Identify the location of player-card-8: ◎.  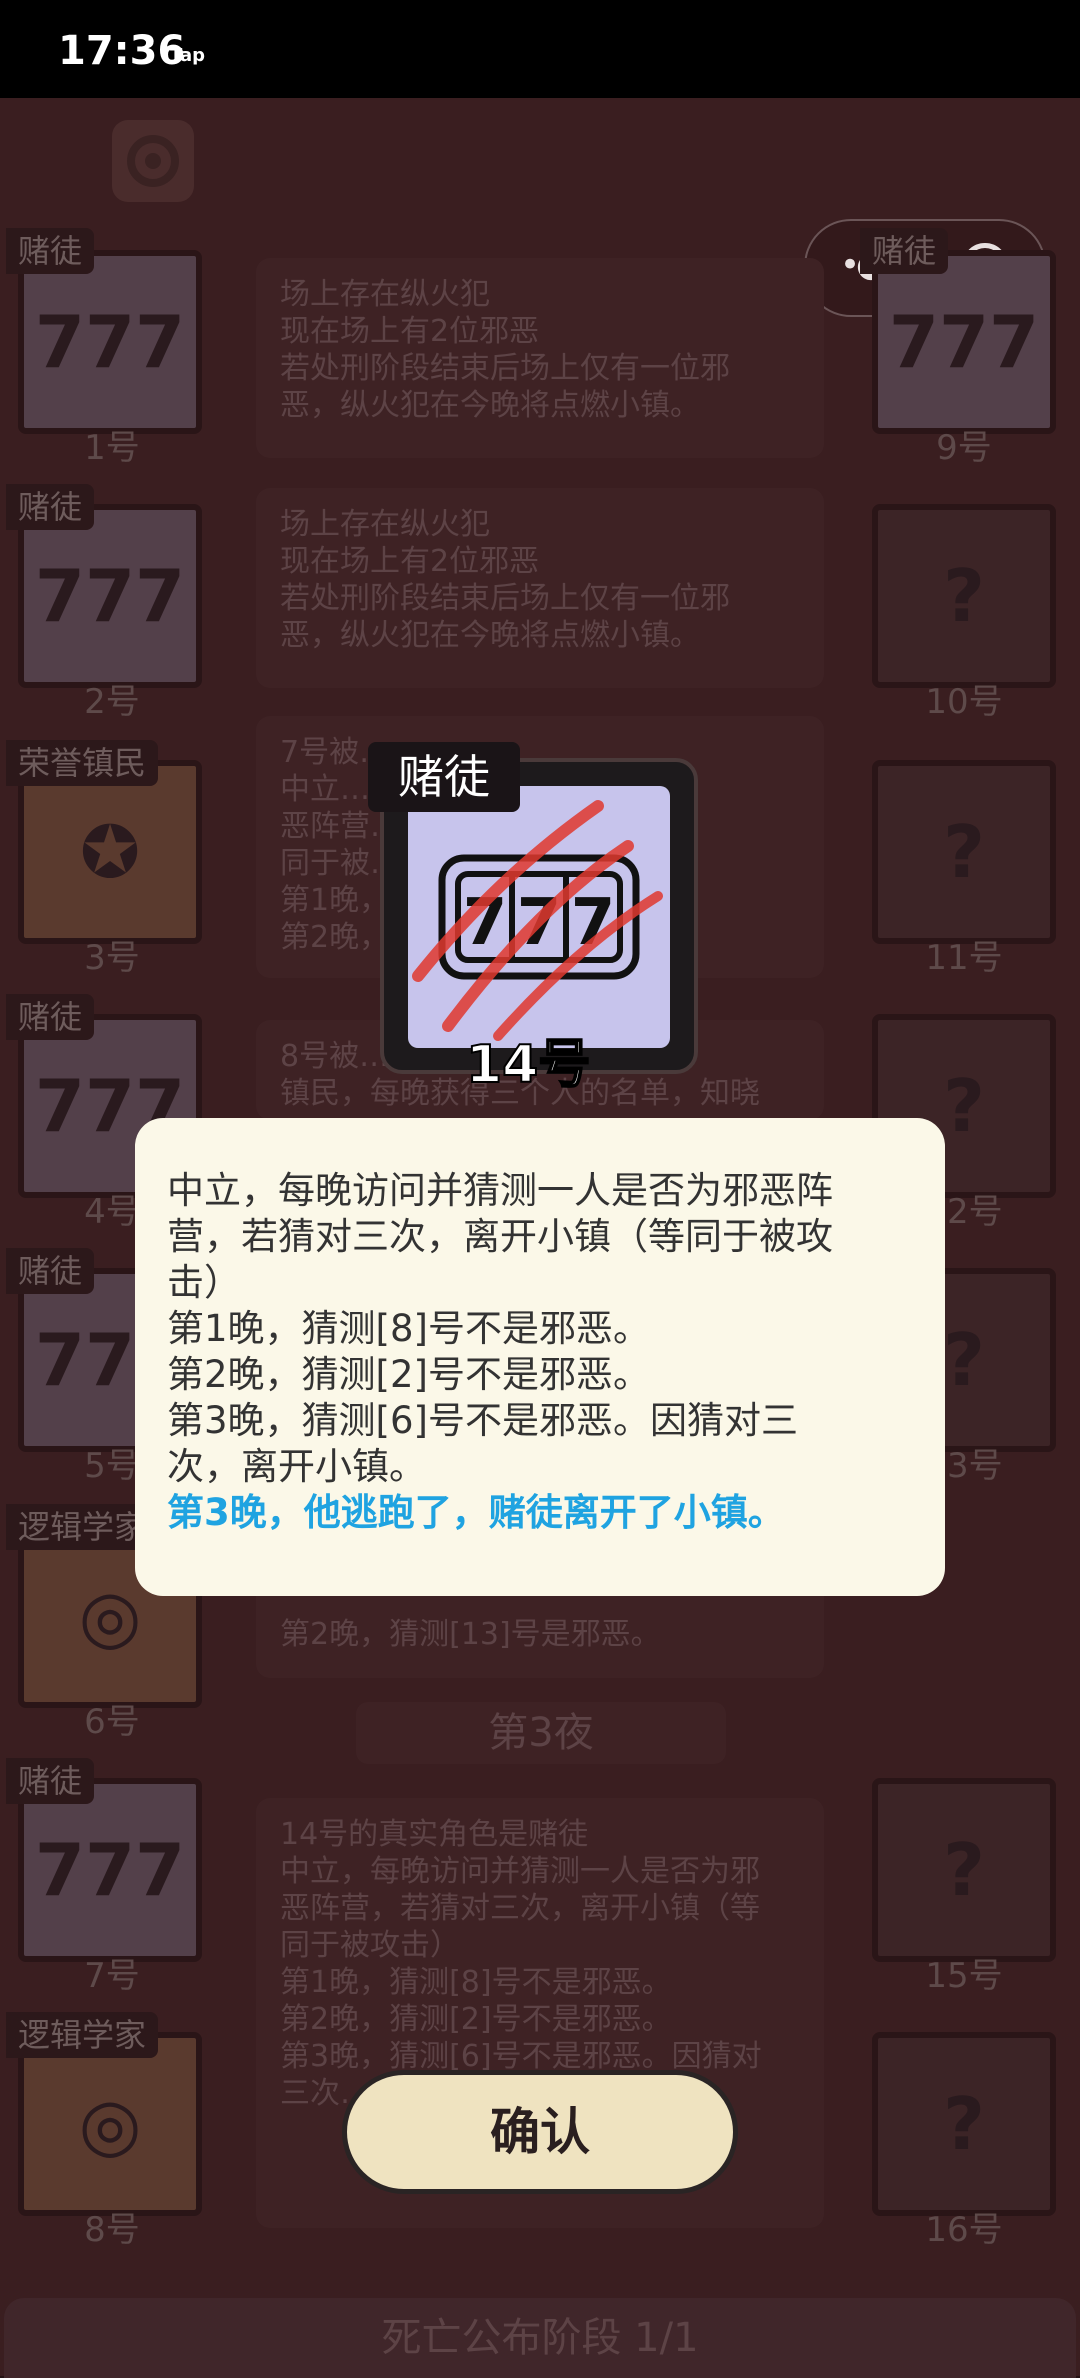
(110, 2124).